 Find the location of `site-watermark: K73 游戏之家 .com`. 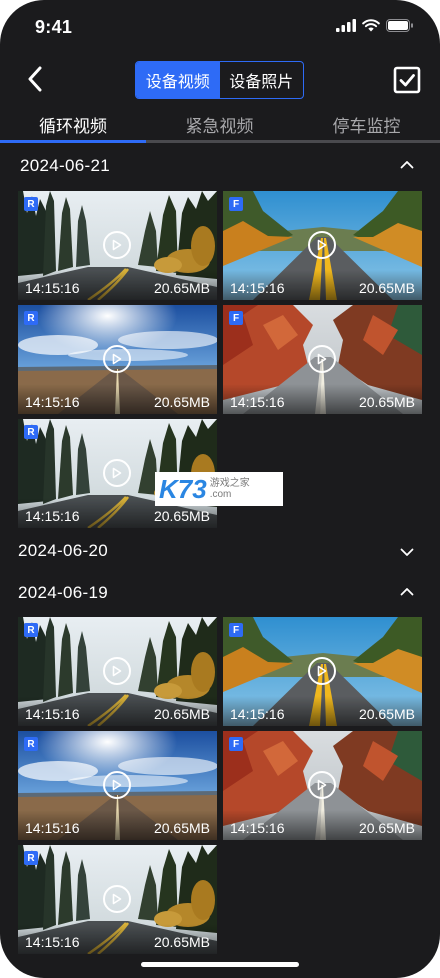

site-watermark: K73 游戏之家 .com is located at coordinates (219, 489).